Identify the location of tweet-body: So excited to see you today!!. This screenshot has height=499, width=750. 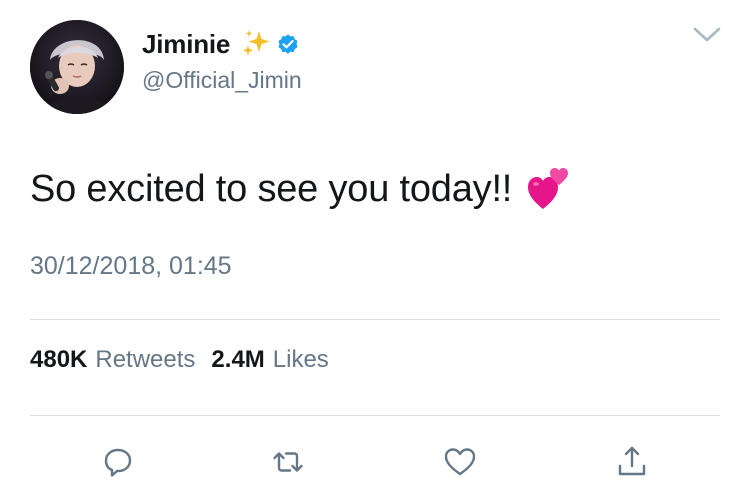
(271, 189).